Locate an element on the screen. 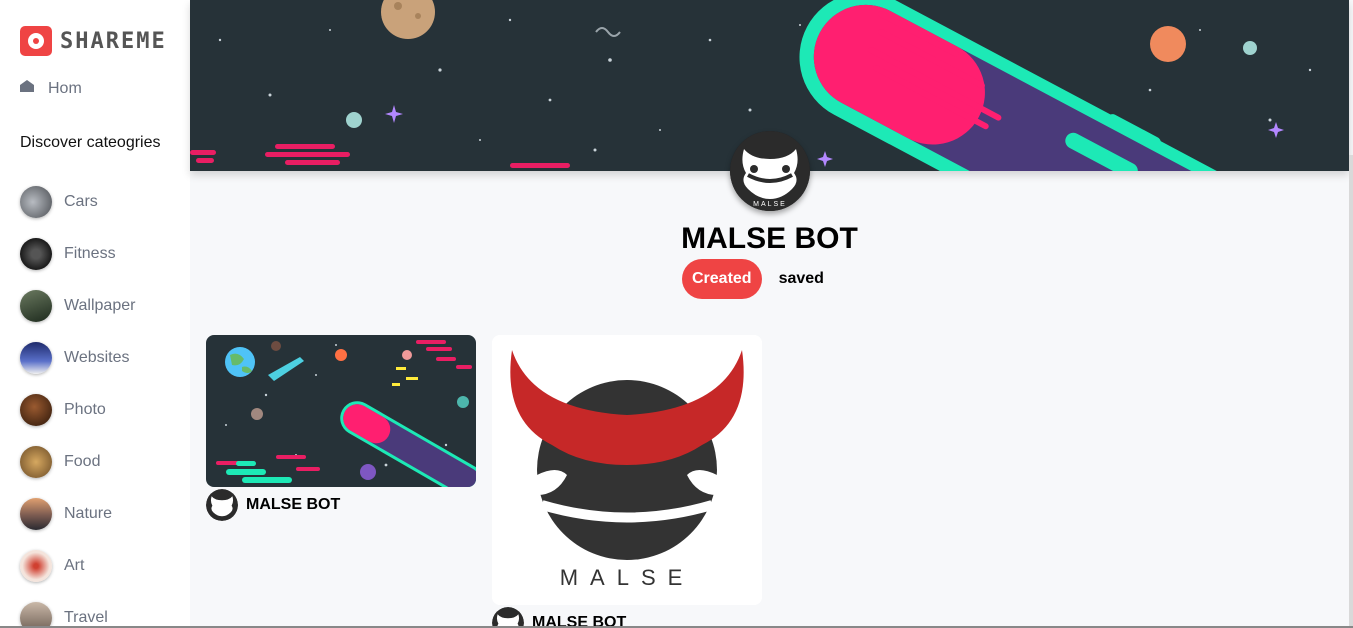  sidebar-item-label: Nature is located at coordinates (88, 513).